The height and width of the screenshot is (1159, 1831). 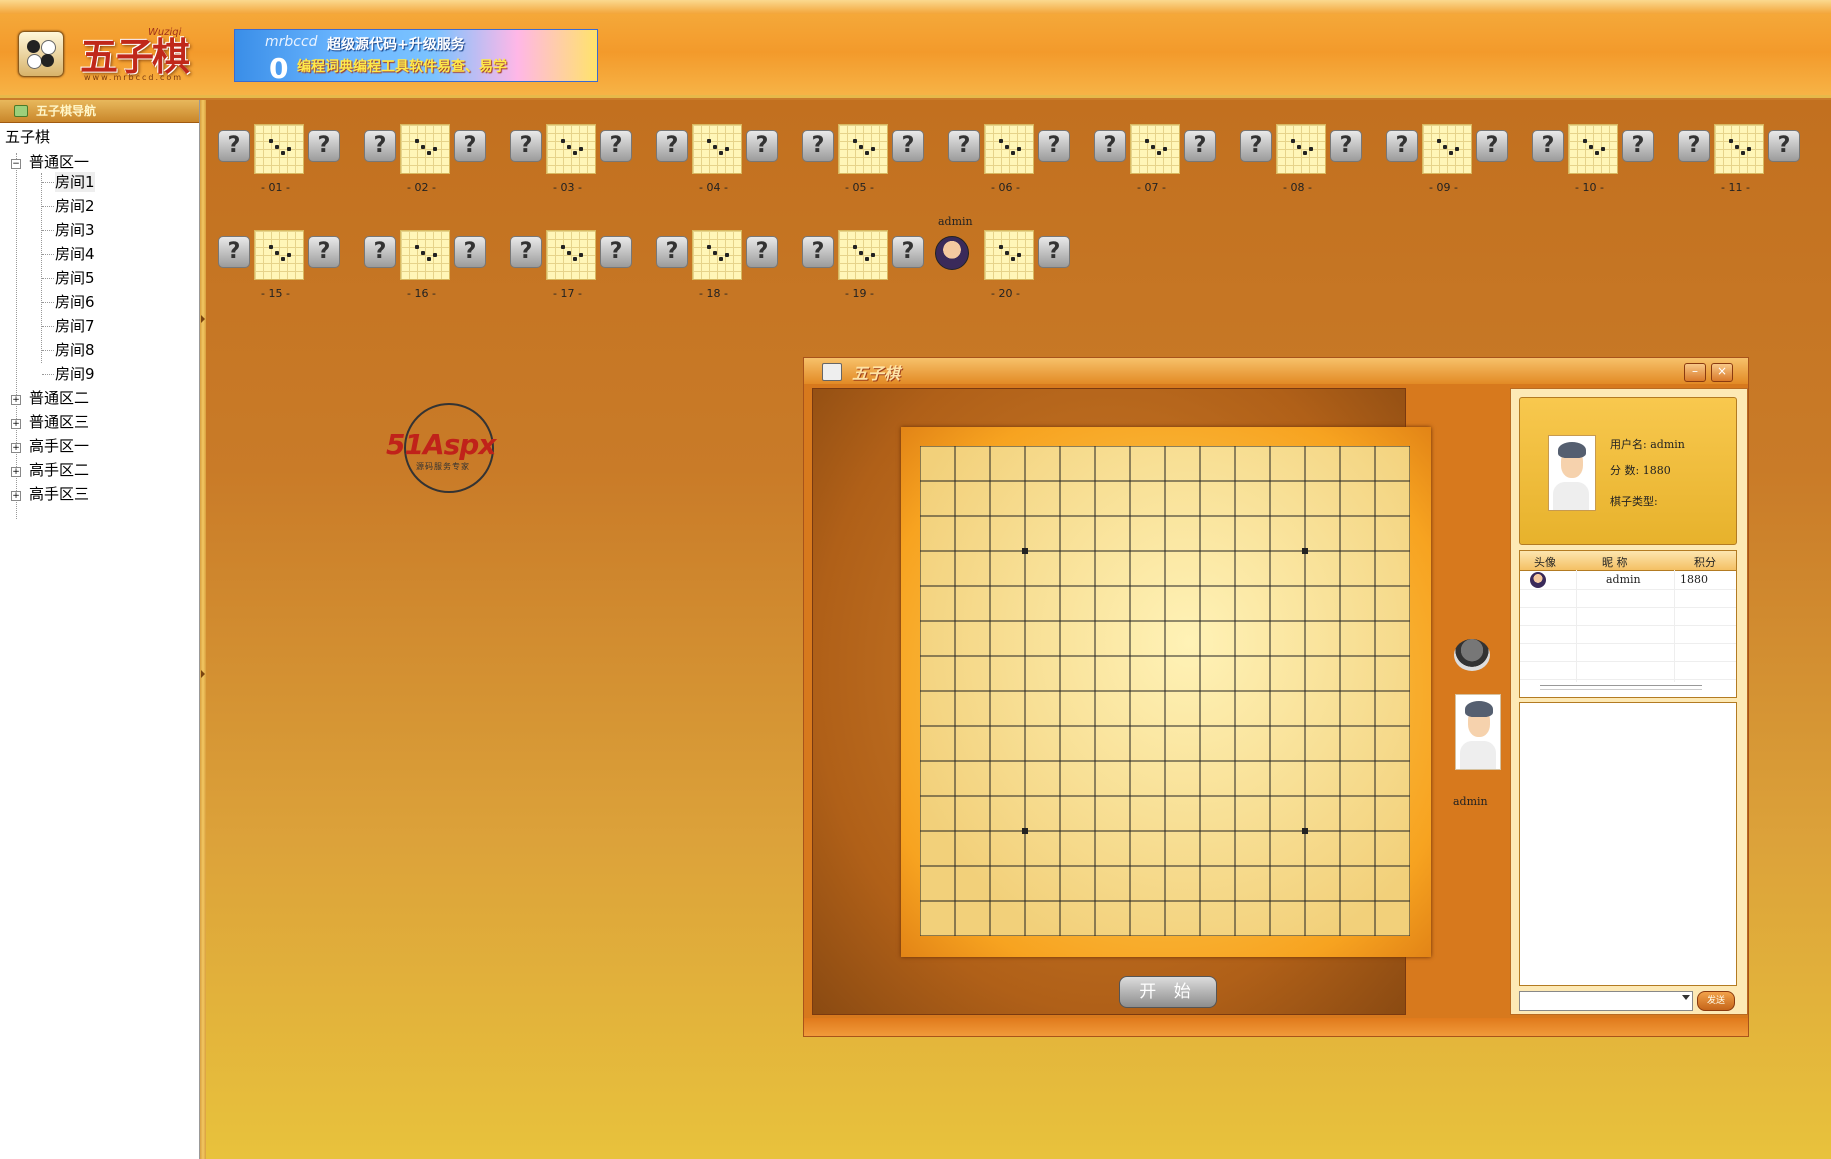 What do you see at coordinates (955, 221) in the screenshot?
I see `seated-player-name: admin` at bounding box center [955, 221].